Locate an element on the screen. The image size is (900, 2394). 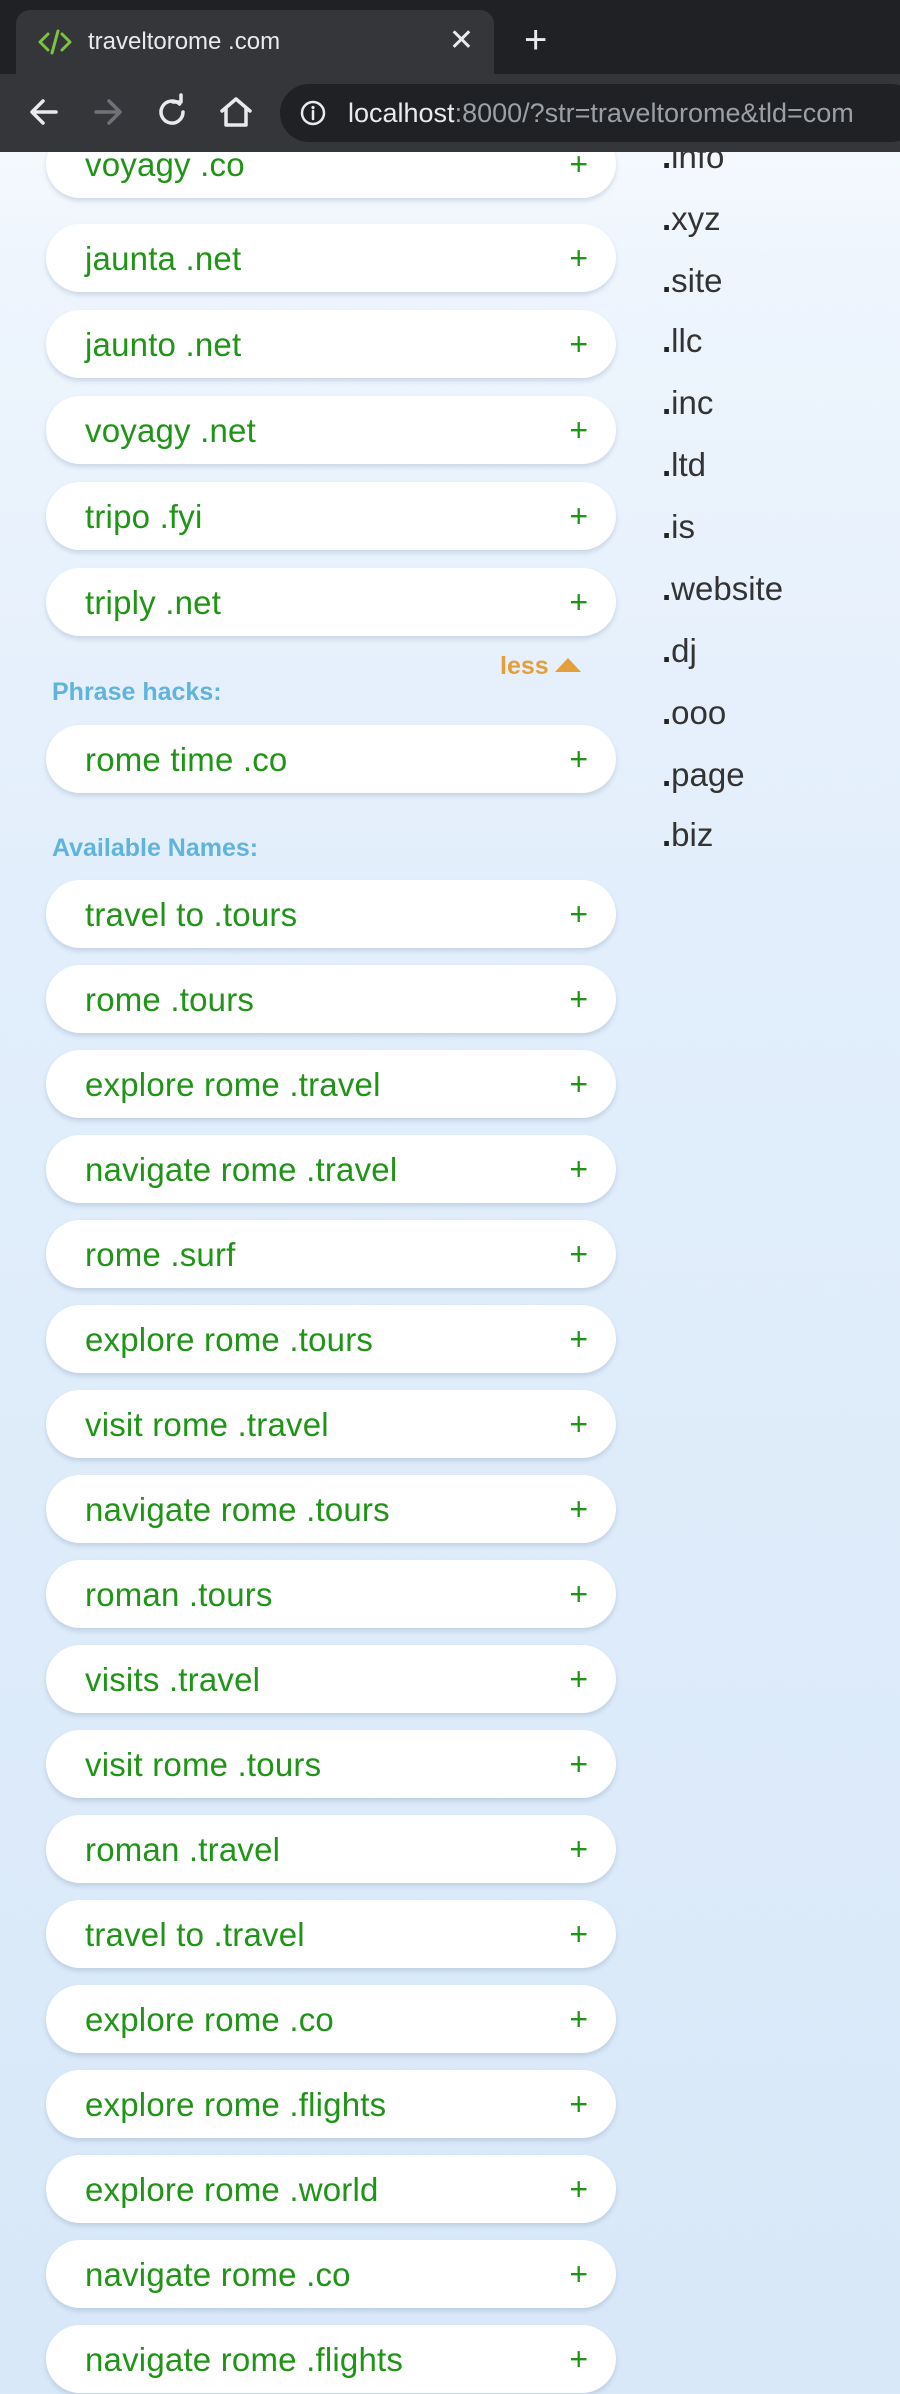
domain-pill: visits .travel + is located at coordinates (331, 1679).